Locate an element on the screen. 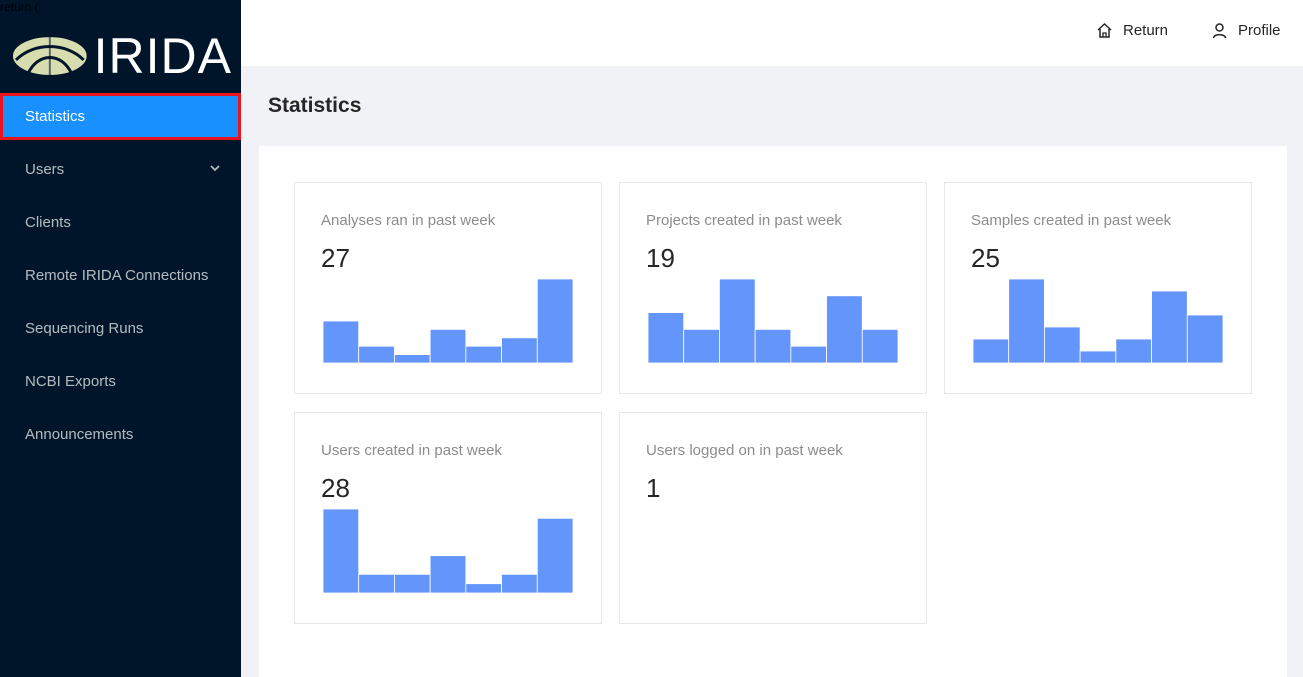 The width and height of the screenshot is (1303, 677). stat-card-title: Samples created in past week is located at coordinates (1071, 220).